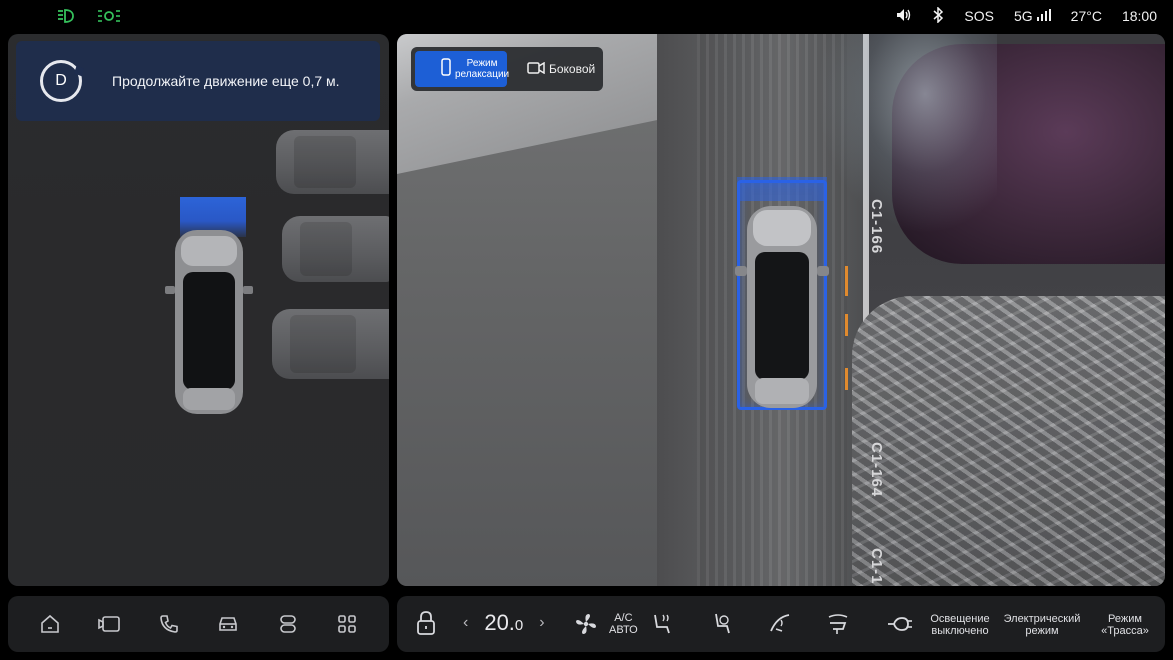 Image resolution: width=1173 pixels, height=660 pixels. I want to click on seat-massage-icon, so click(721, 626).